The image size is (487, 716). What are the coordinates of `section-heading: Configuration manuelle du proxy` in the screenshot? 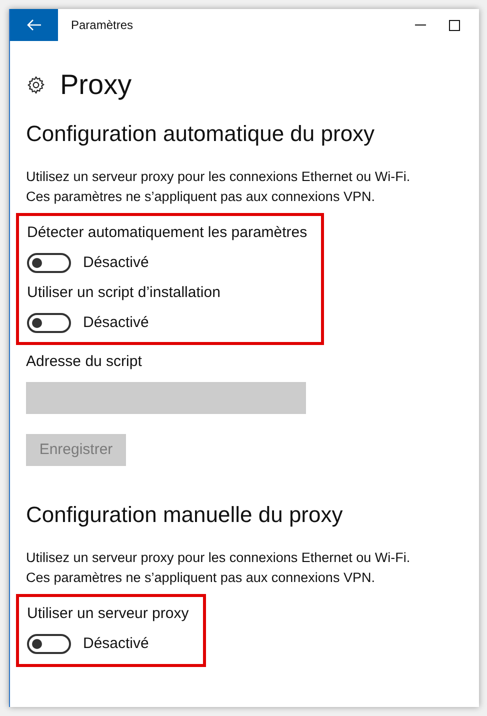 It's located at (185, 515).